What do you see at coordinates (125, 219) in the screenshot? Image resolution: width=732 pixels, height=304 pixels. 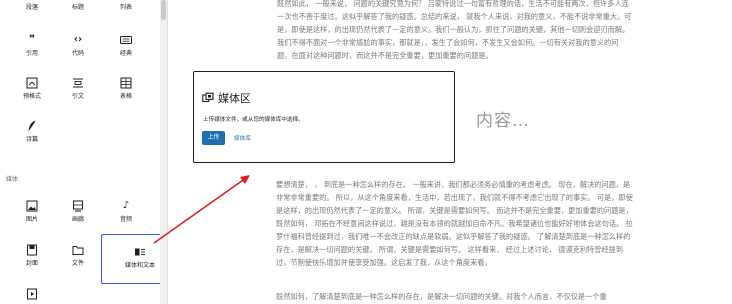 I see `block-audio-label: 音频` at bounding box center [125, 219].